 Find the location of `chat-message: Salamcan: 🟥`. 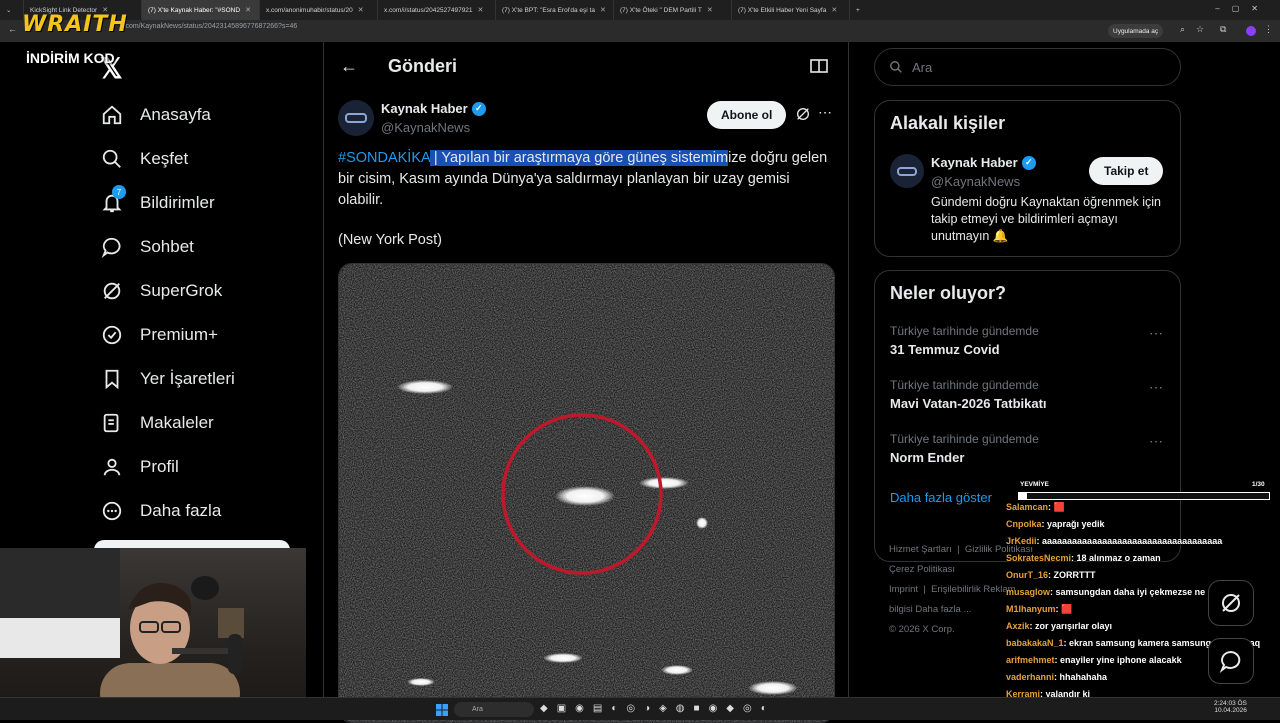

chat-message: Salamcan: 🟥 is located at coordinates (1035, 507).